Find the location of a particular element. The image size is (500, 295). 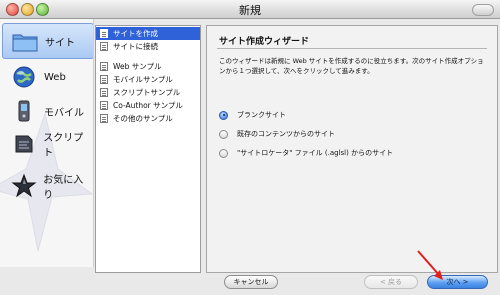

option-label: "サイトロケータ" ファイル (.aglsl) からのサイト is located at coordinates (315, 153).